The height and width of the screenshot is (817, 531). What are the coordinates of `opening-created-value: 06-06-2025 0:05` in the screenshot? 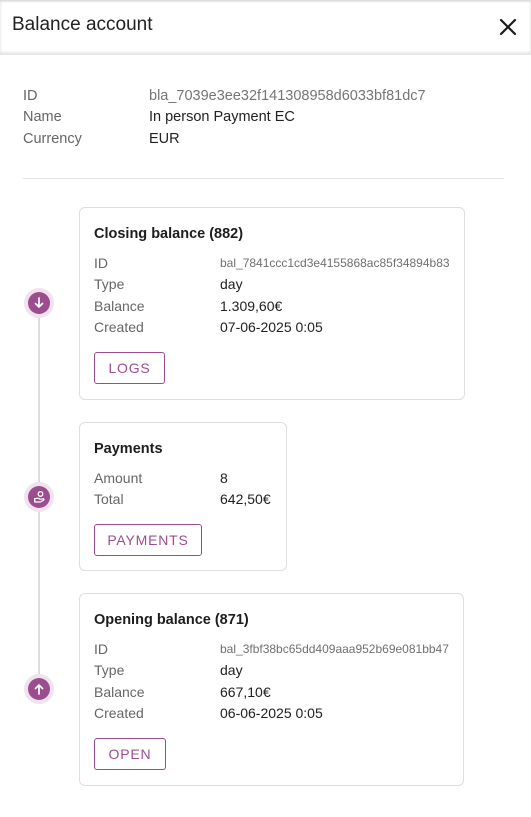 It's located at (271, 713).